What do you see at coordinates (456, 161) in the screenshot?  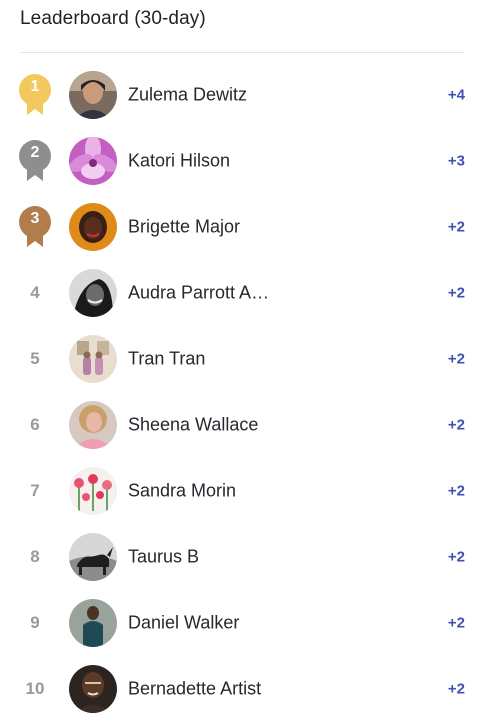 I see `score-badge: +3` at bounding box center [456, 161].